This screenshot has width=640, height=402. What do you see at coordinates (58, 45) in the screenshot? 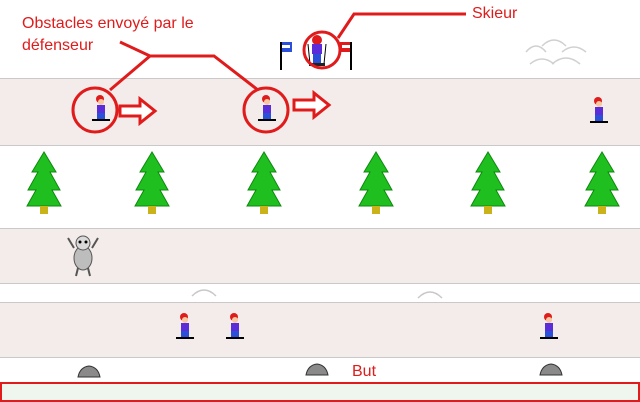
I see `obstacles-label-line2: défenseur` at bounding box center [58, 45].